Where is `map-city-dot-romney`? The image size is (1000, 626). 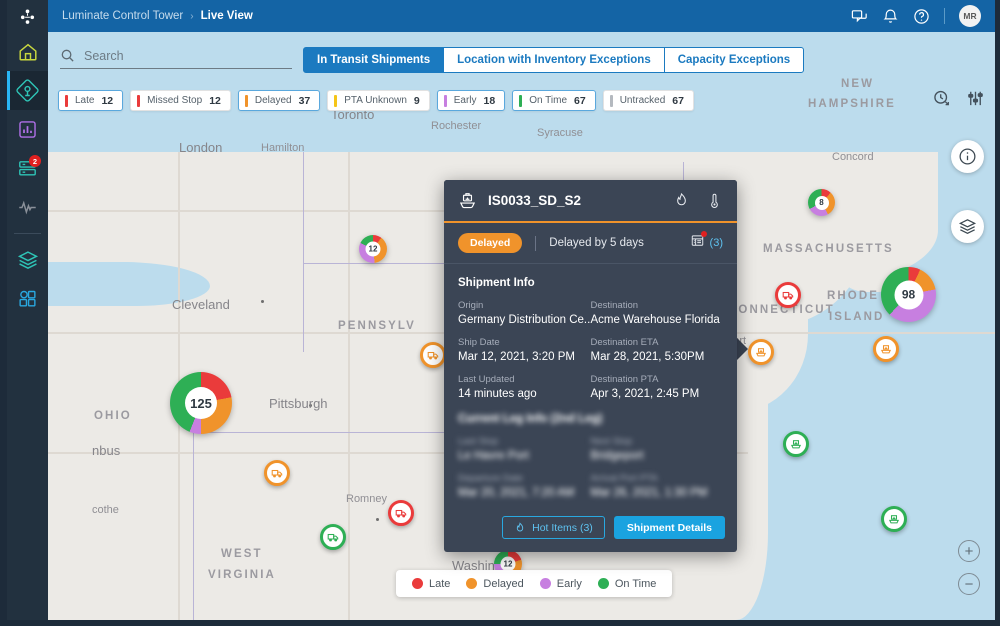
map-city-dot-romney is located at coordinates (377, 519).